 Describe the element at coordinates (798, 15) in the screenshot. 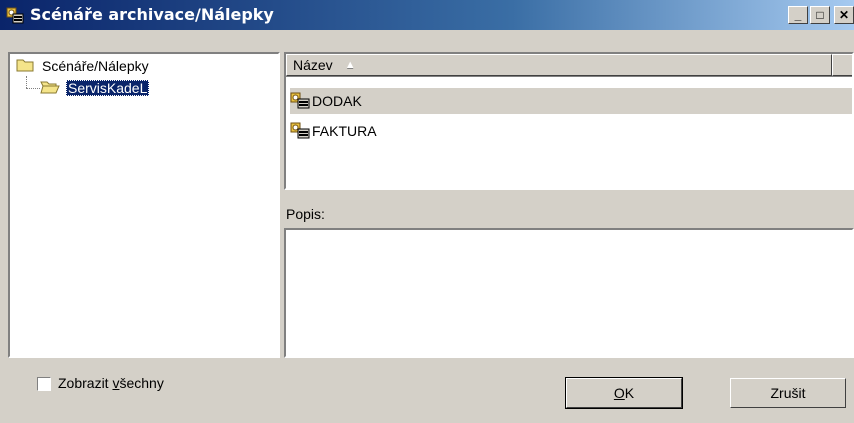

I see `minimize-button: _` at that location.